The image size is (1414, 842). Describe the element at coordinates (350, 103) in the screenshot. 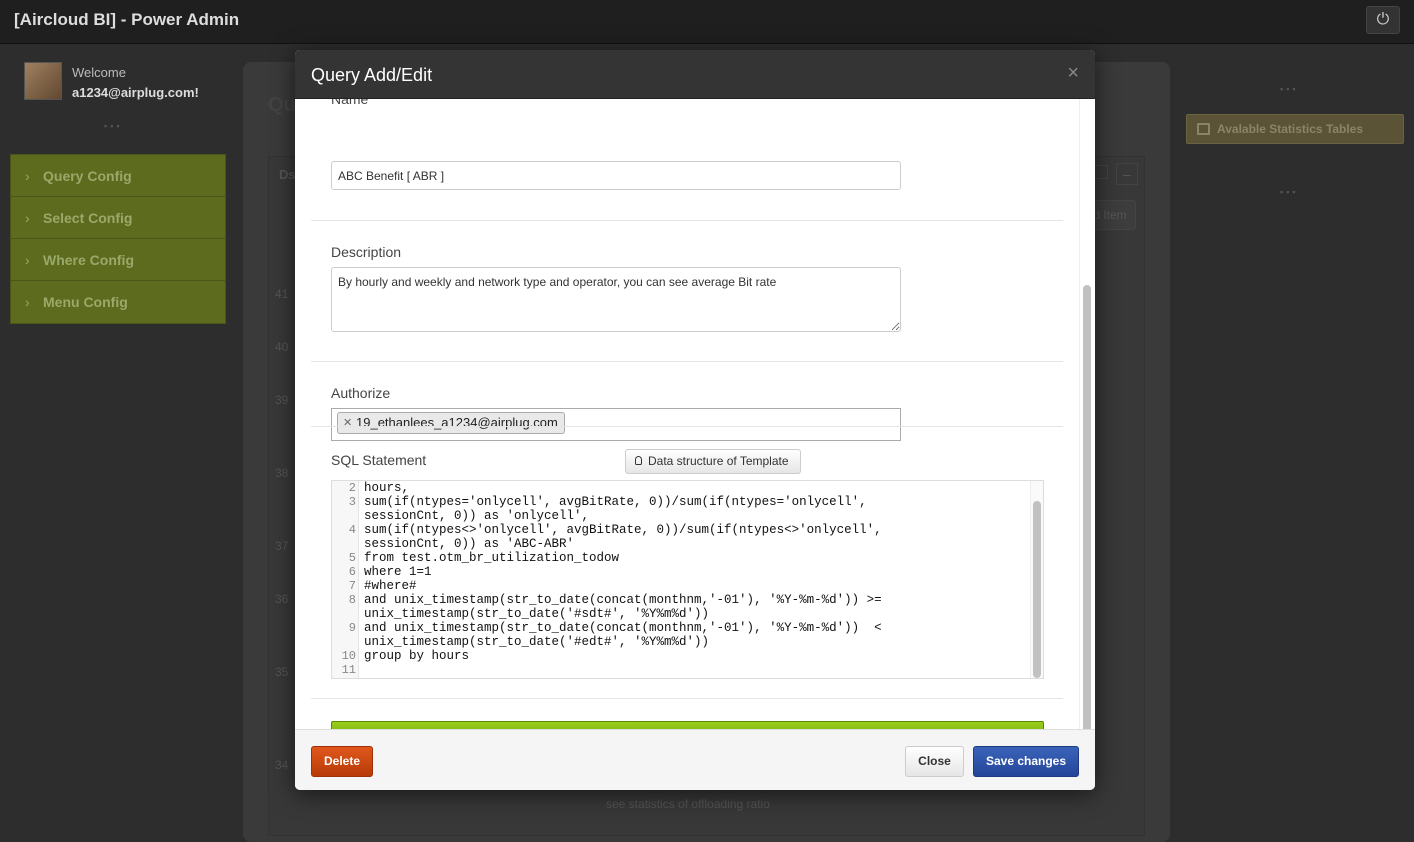

I see `name-label: Name` at that location.